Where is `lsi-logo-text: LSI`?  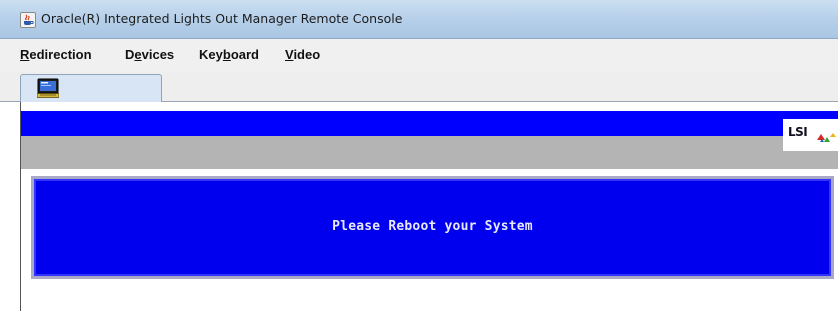
lsi-logo-text: LSI is located at coordinates (798, 132).